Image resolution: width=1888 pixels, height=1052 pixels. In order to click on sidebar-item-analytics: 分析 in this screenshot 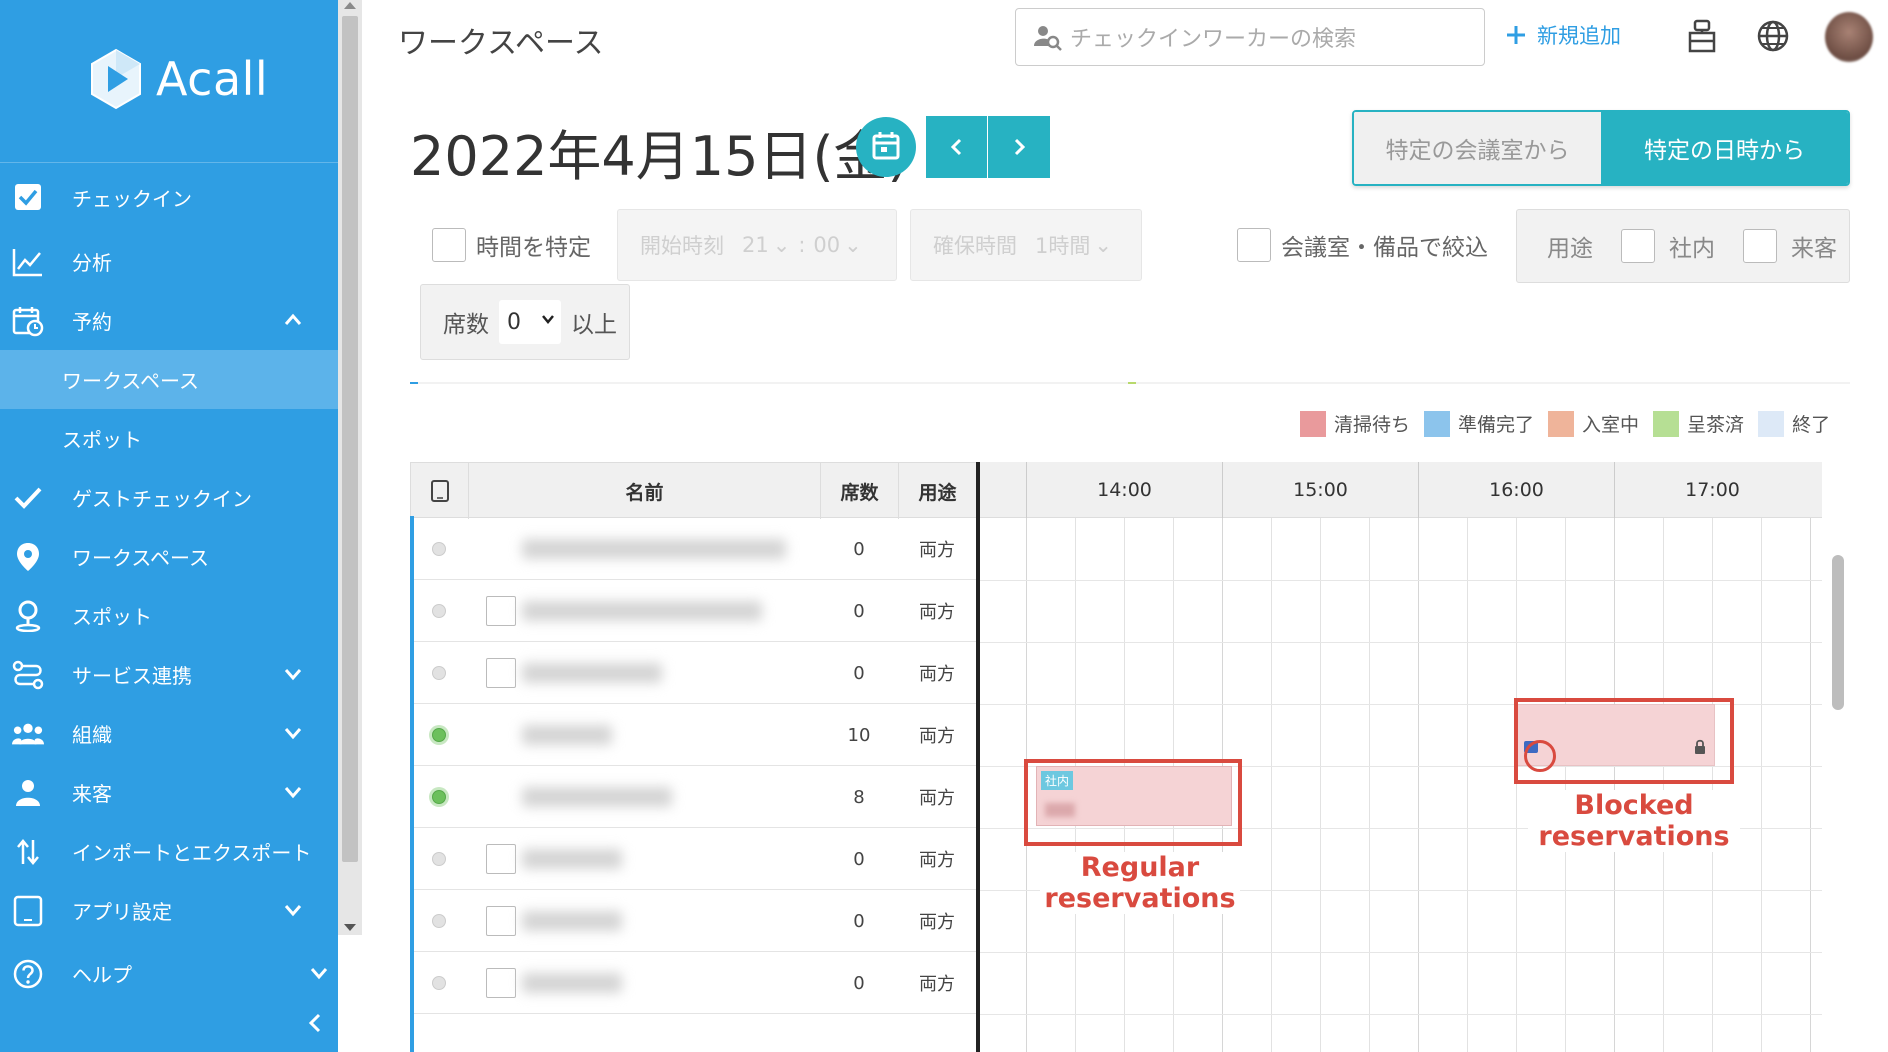, I will do `click(169, 261)`.